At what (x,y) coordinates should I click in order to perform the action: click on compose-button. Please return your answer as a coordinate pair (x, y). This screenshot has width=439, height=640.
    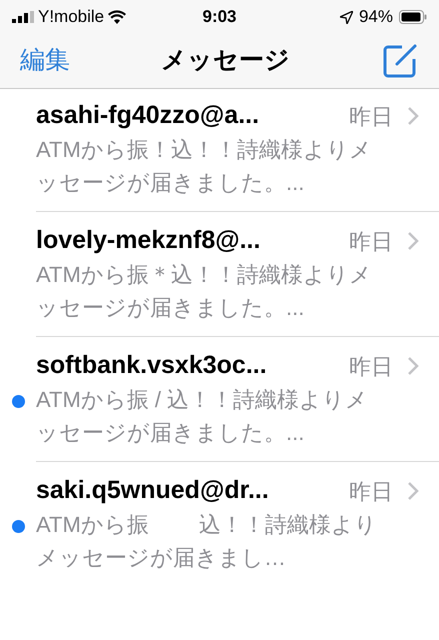
    Looking at the image, I should click on (400, 61).